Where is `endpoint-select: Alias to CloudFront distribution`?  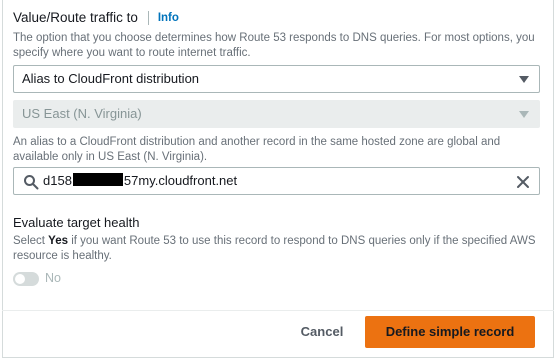
endpoint-select: Alias to CloudFront distribution is located at coordinates (276, 79).